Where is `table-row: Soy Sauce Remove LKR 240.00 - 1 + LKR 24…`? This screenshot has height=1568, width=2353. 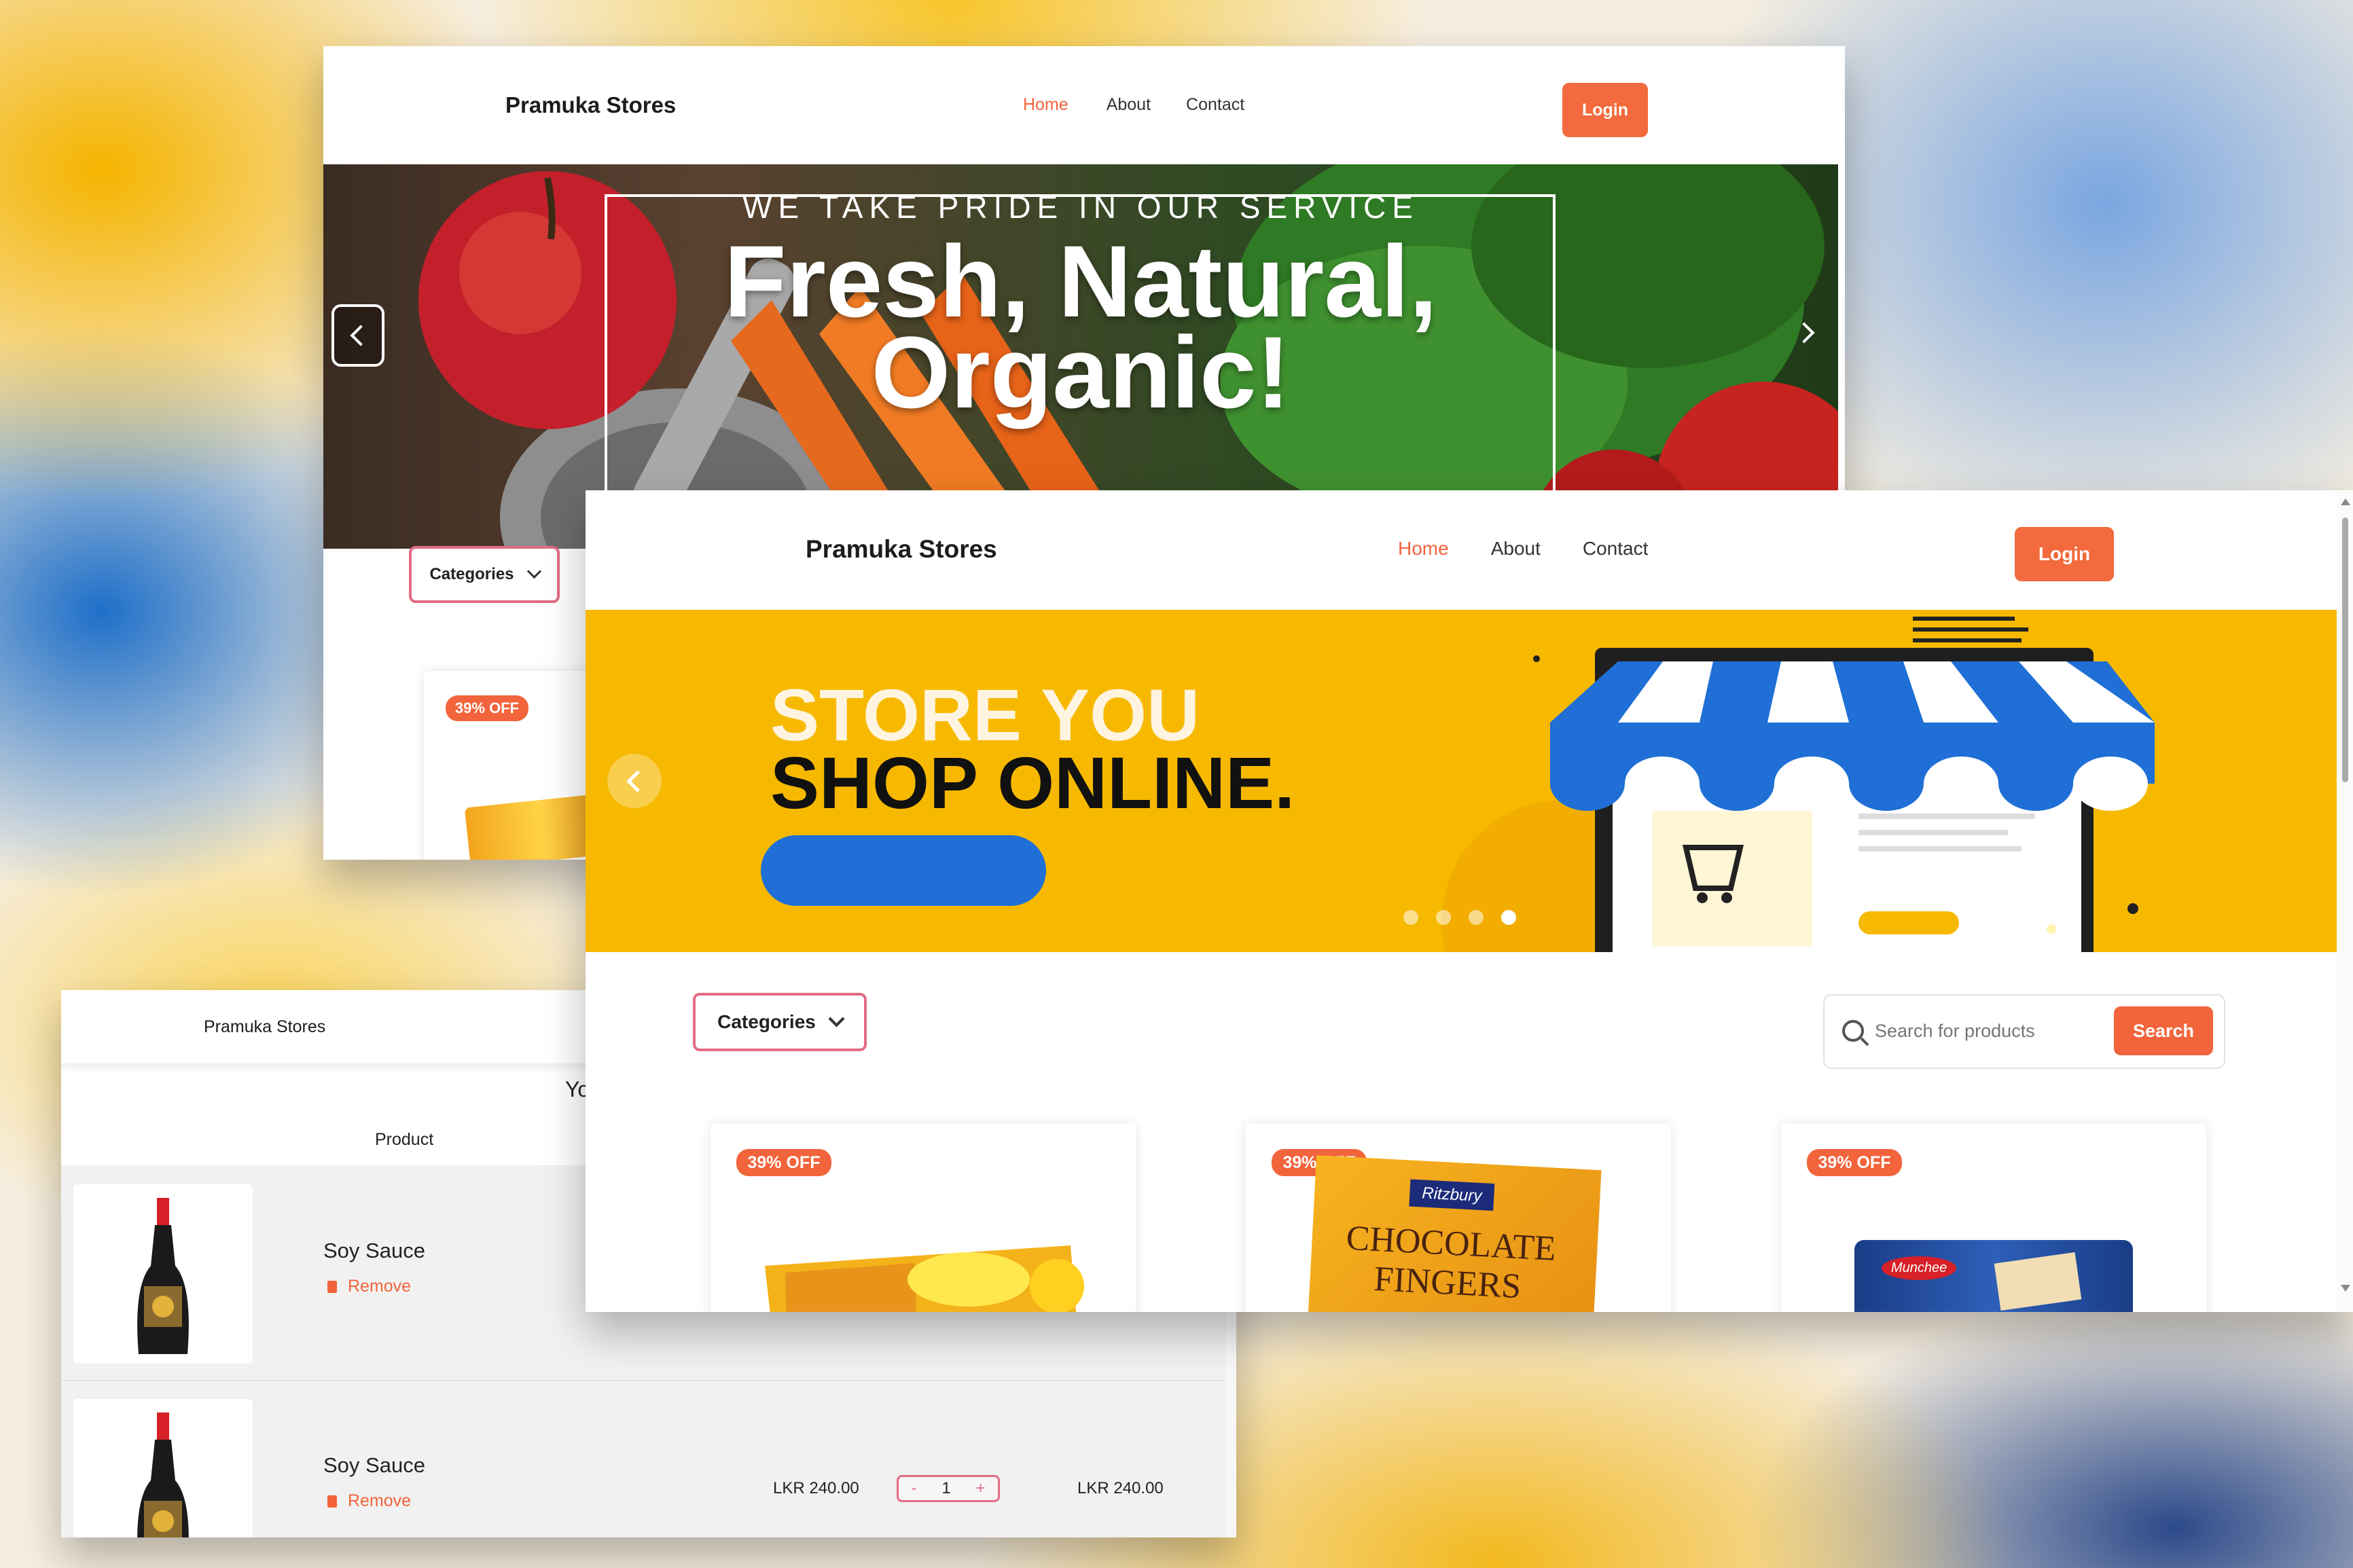 table-row: Soy Sauce Remove LKR 240.00 - 1 + LKR 24… is located at coordinates (644, 1459).